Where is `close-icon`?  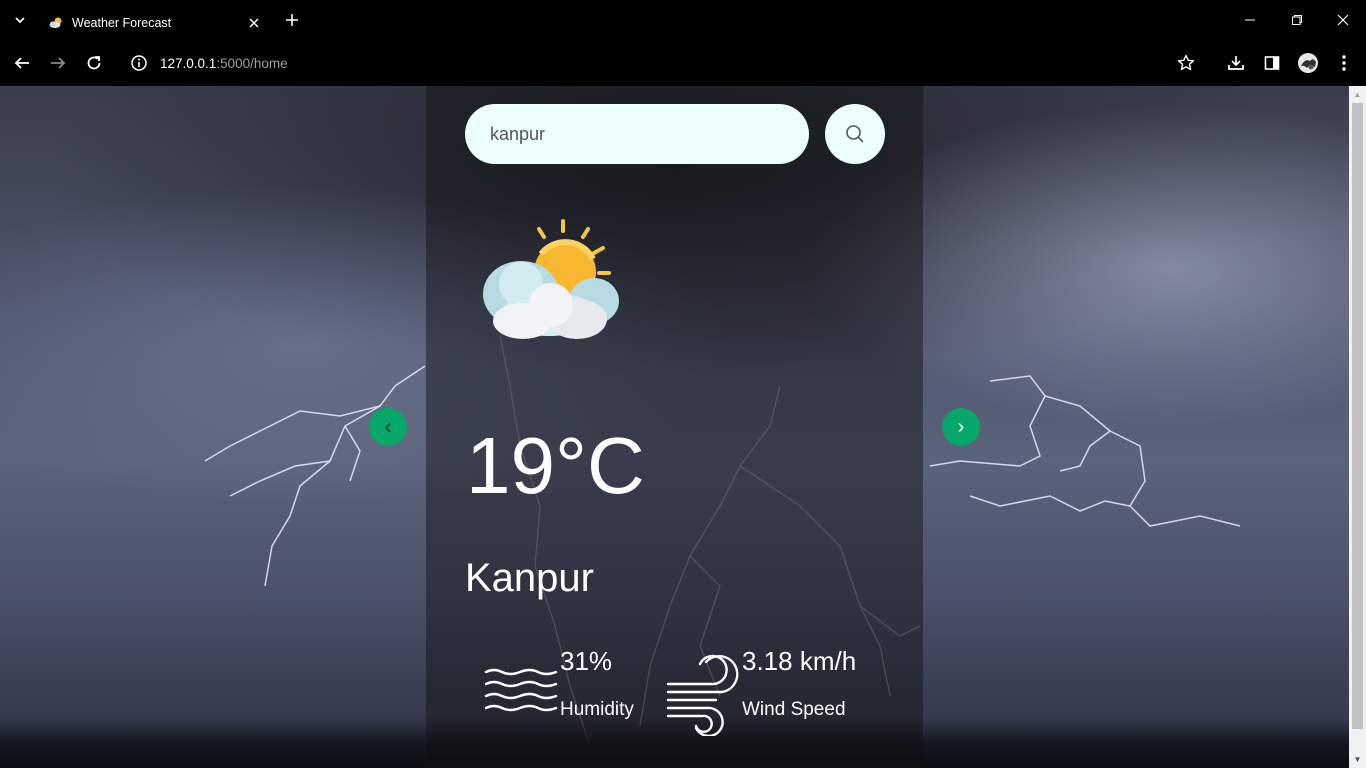
close-icon is located at coordinates (254, 23).